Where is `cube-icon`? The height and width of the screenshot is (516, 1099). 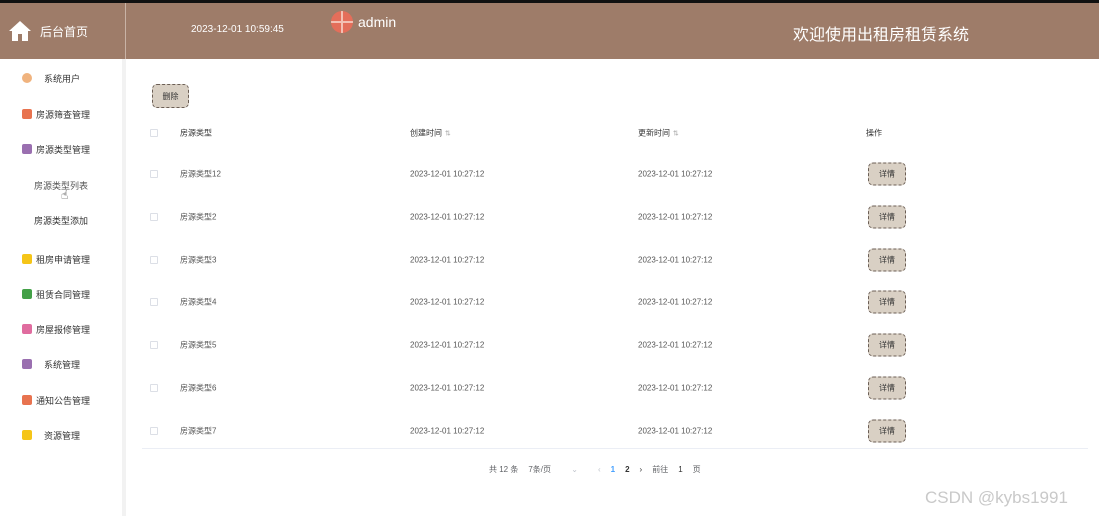 cube-icon is located at coordinates (27, 435).